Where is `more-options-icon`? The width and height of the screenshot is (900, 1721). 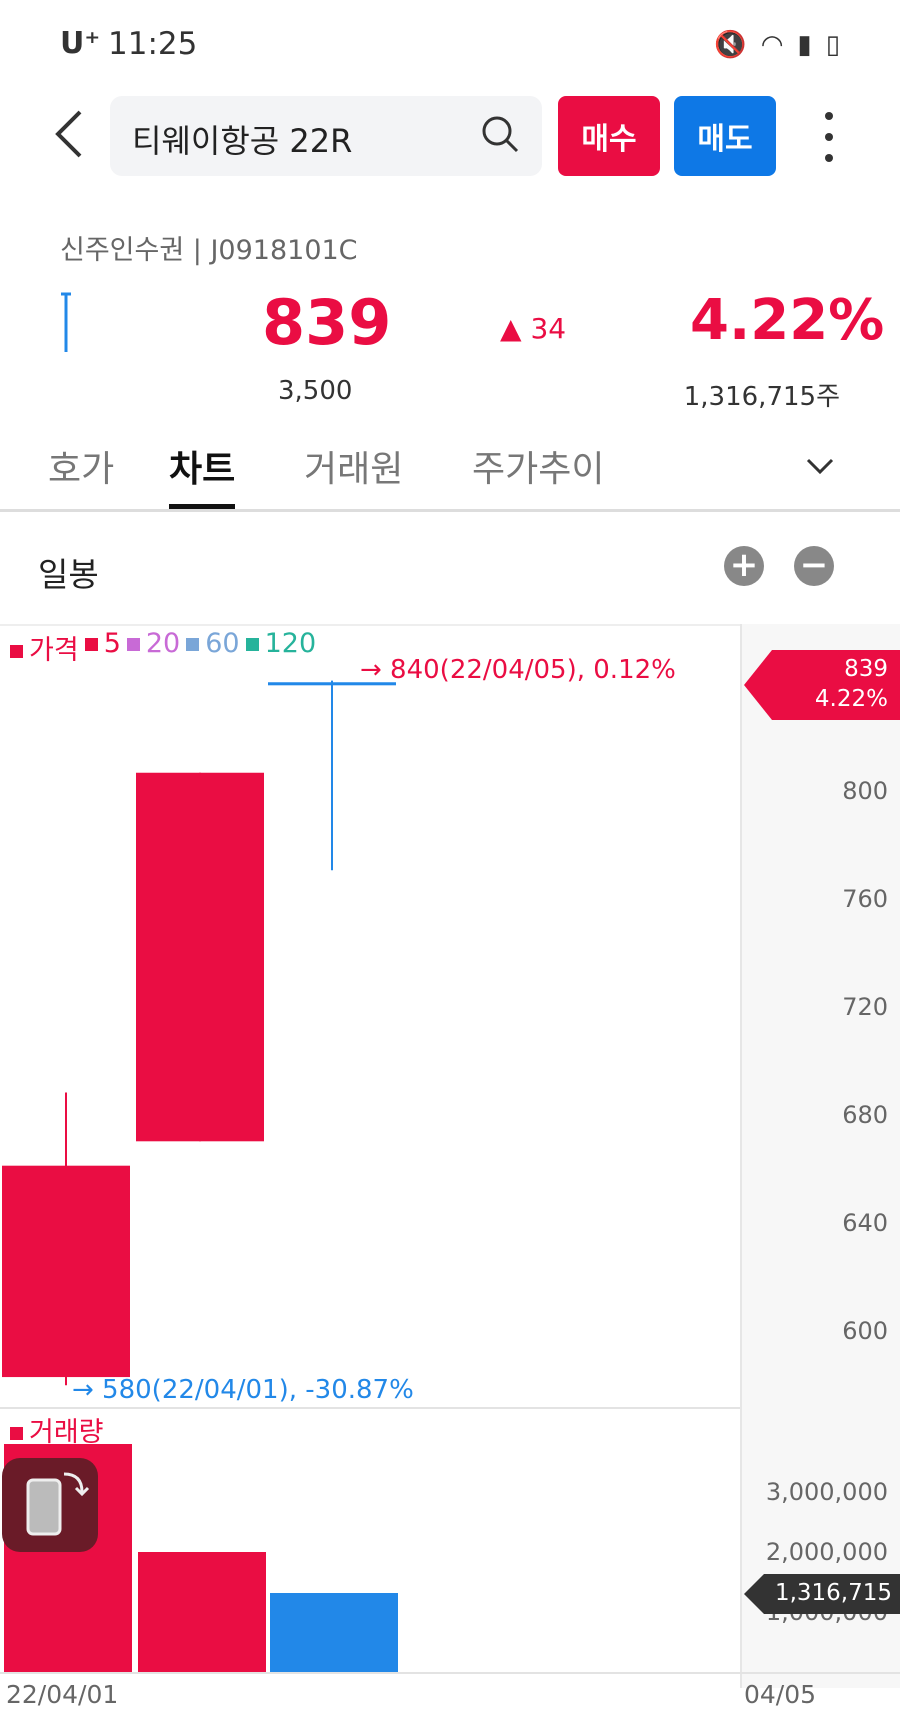 more-options-icon is located at coordinates (829, 137).